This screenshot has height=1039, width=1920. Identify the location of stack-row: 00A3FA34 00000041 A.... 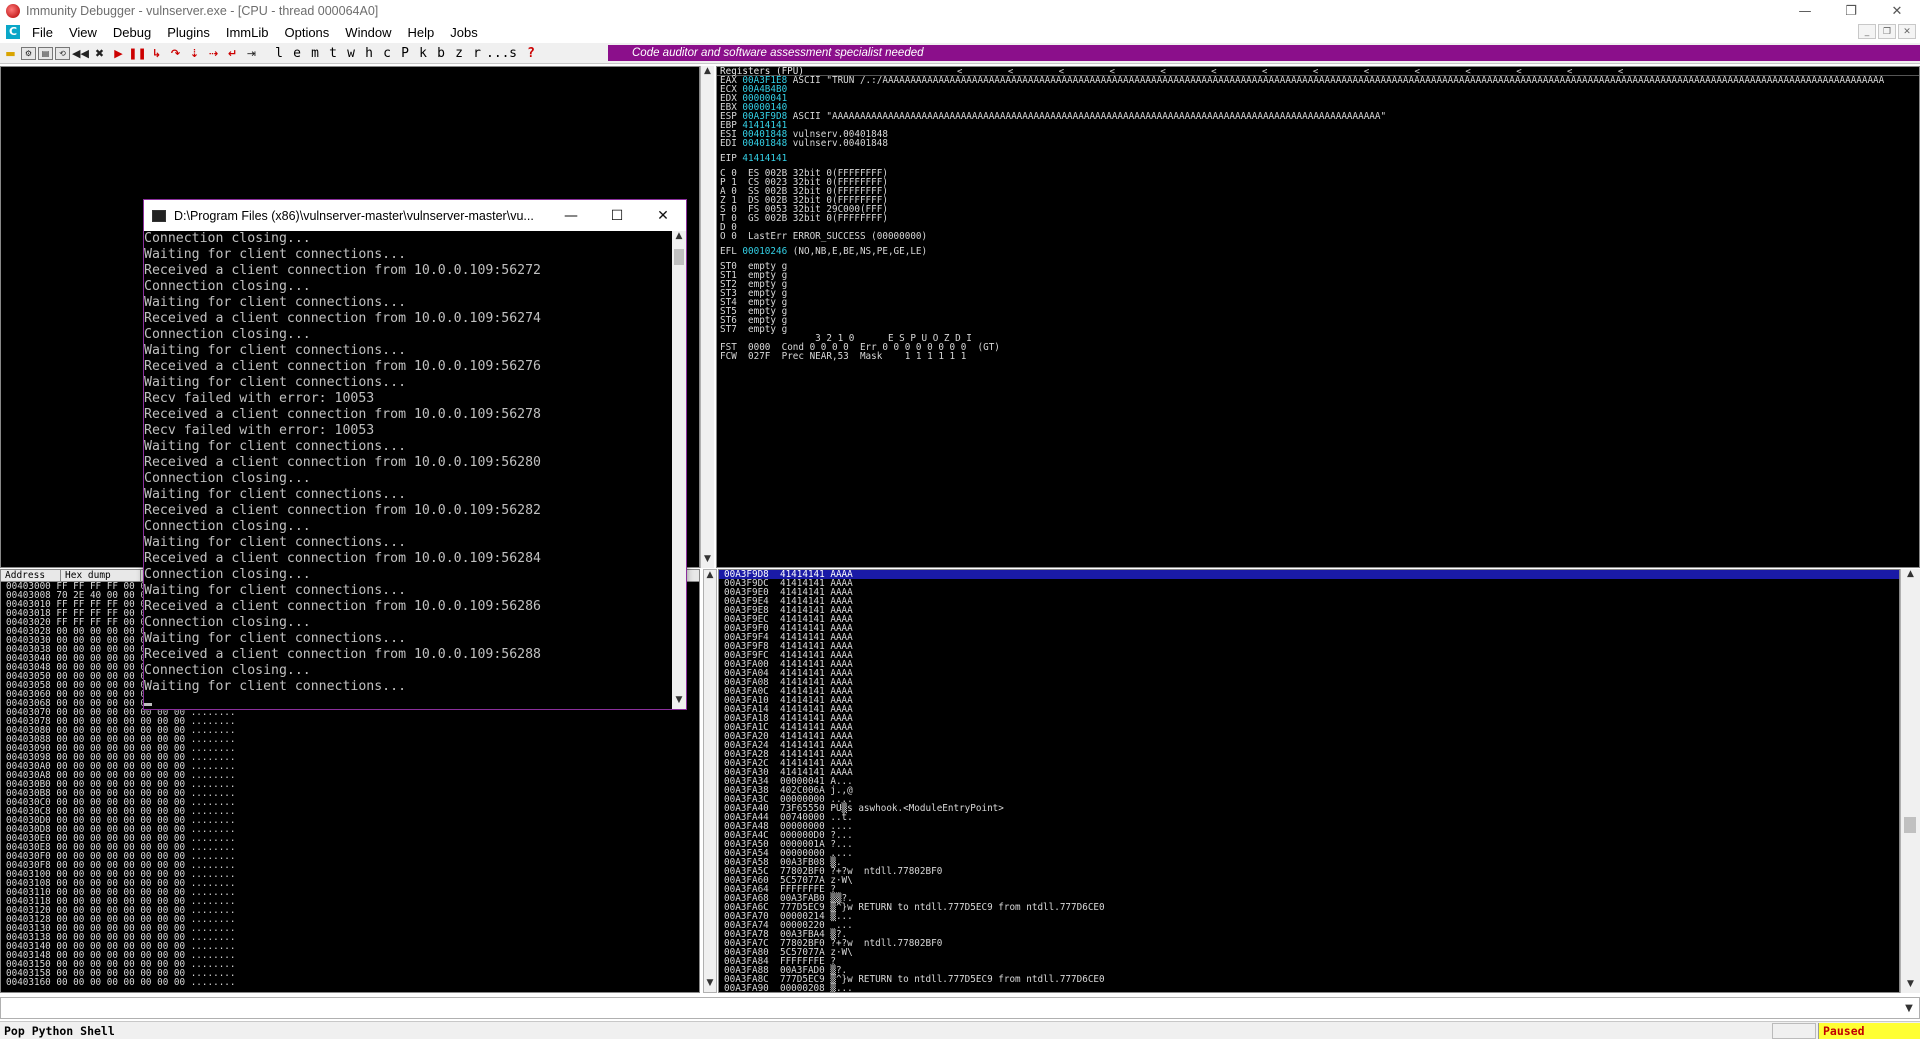
(1309, 781).